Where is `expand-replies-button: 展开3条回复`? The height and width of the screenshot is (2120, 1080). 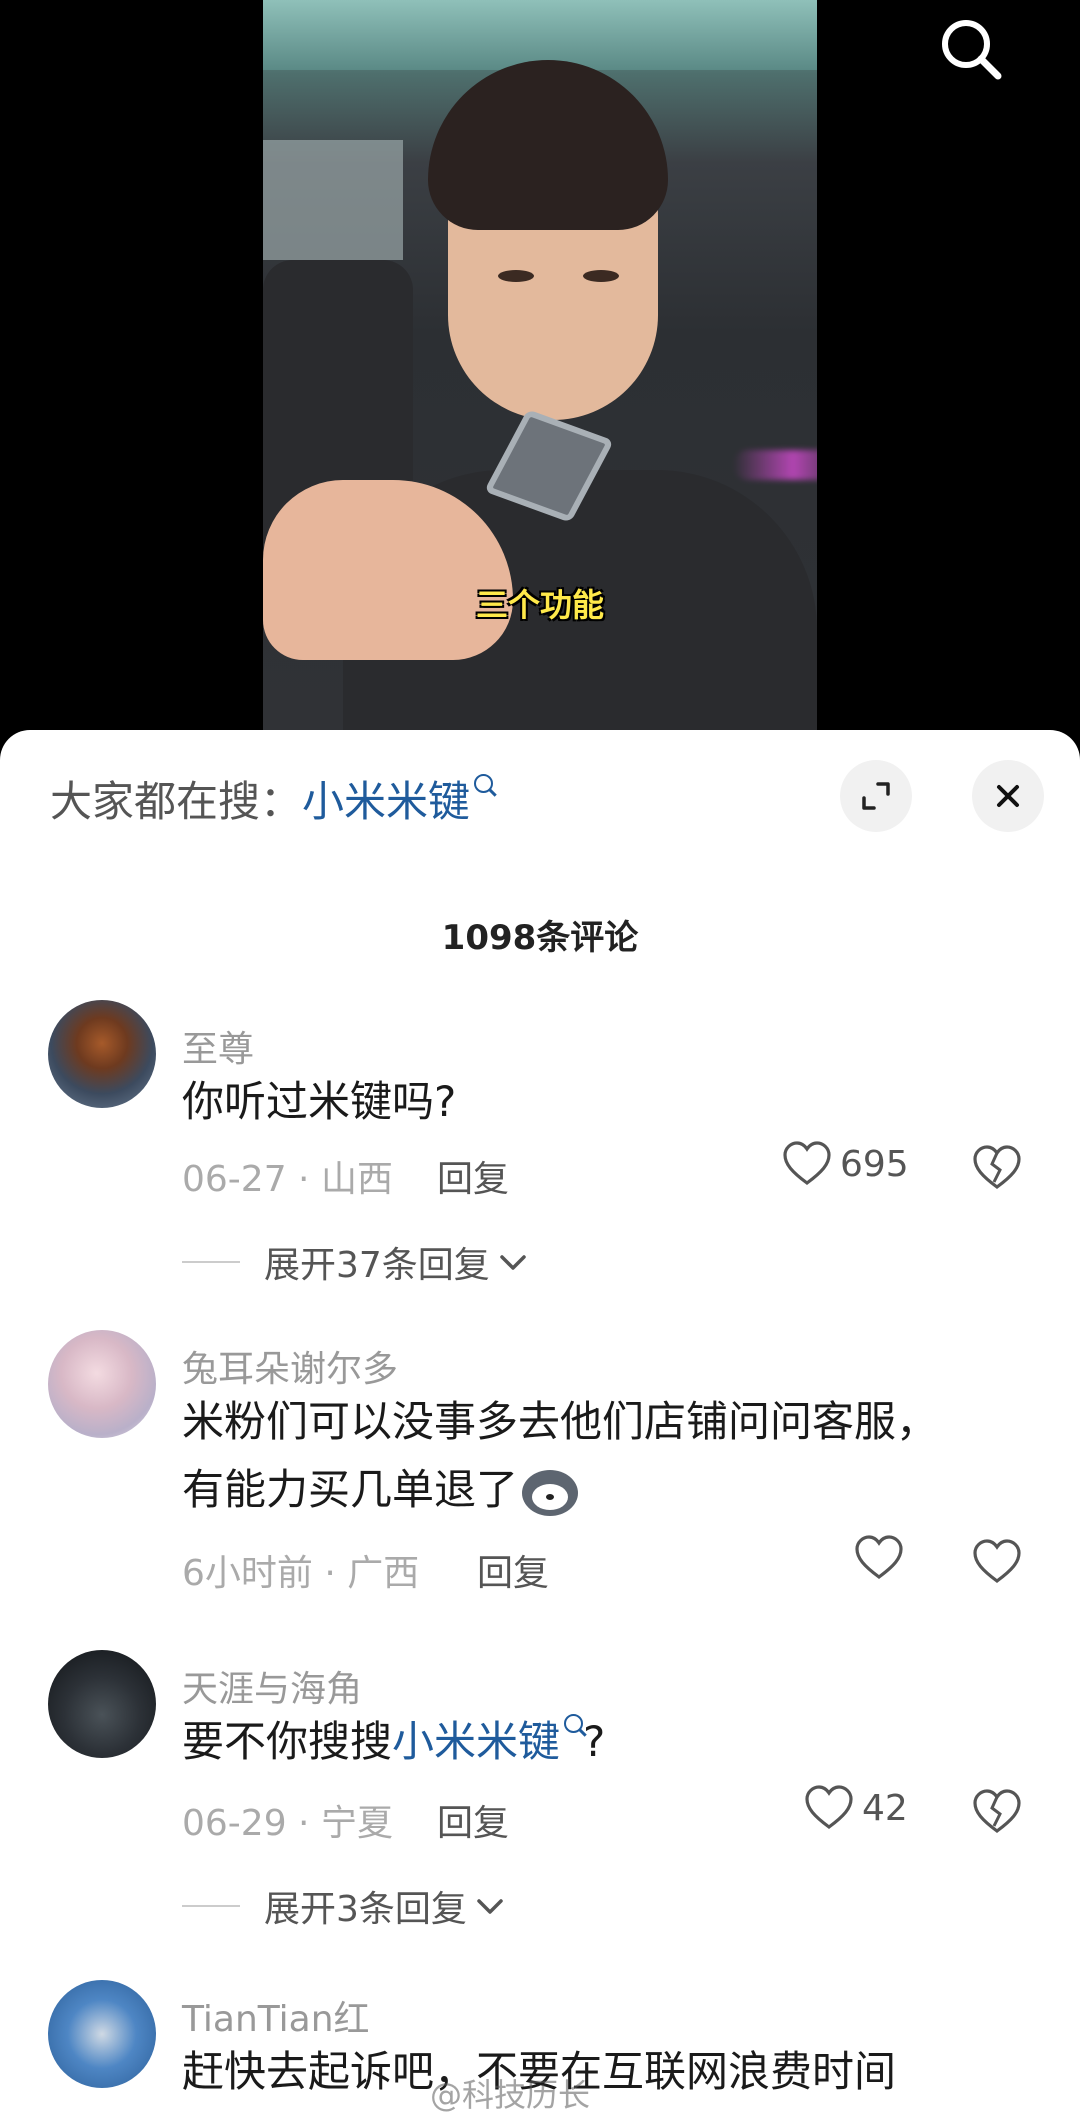
expand-replies-button: 展开3条回复 is located at coordinates (344, 1906).